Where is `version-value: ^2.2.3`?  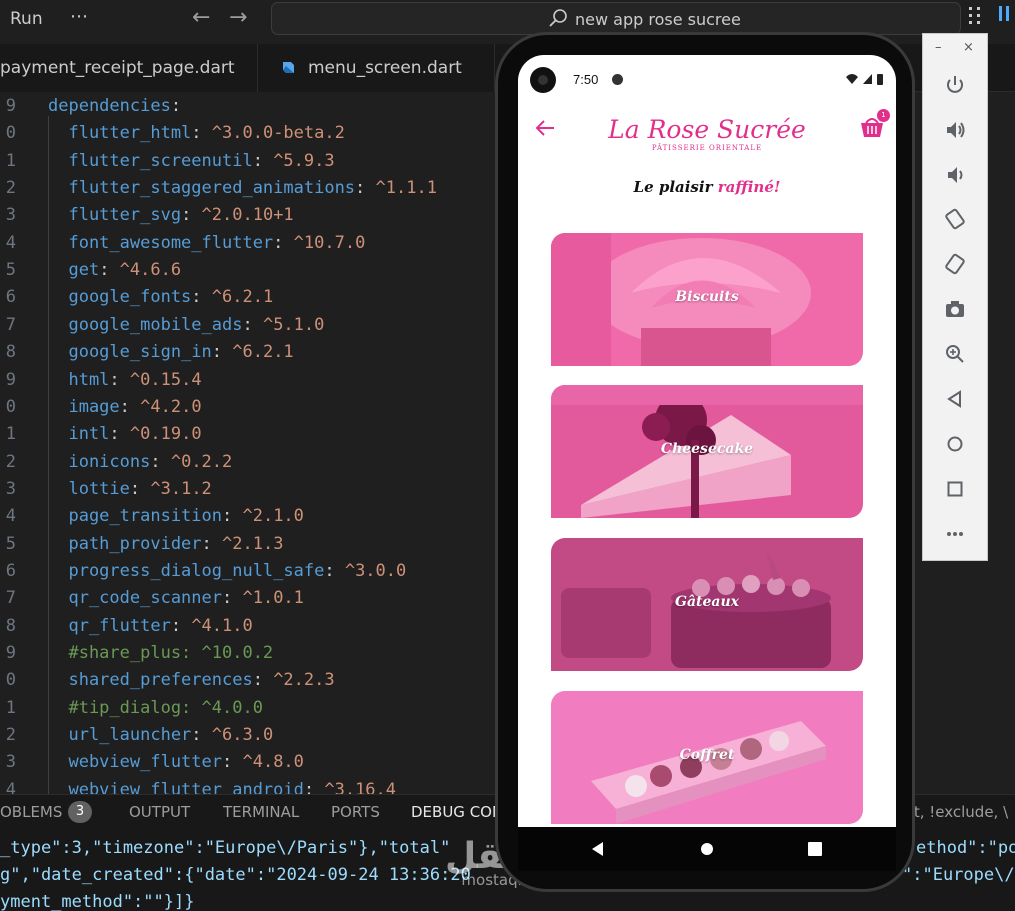
version-value: ^2.2.3 is located at coordinates (304, 680).